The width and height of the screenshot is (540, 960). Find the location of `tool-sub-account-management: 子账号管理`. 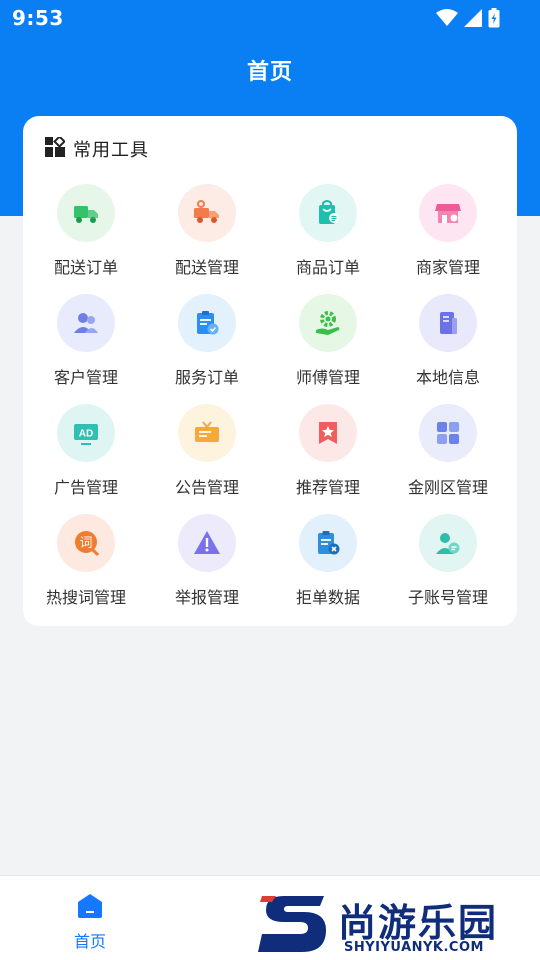

tool-sub-account-management: 子账号管理 is located at coordinates (448, 569).